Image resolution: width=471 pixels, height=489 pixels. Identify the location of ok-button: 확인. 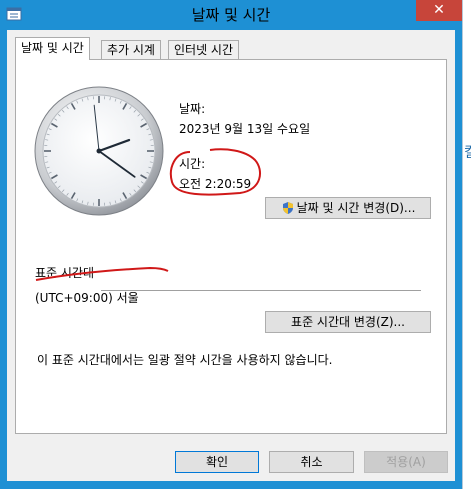
(217, 462).